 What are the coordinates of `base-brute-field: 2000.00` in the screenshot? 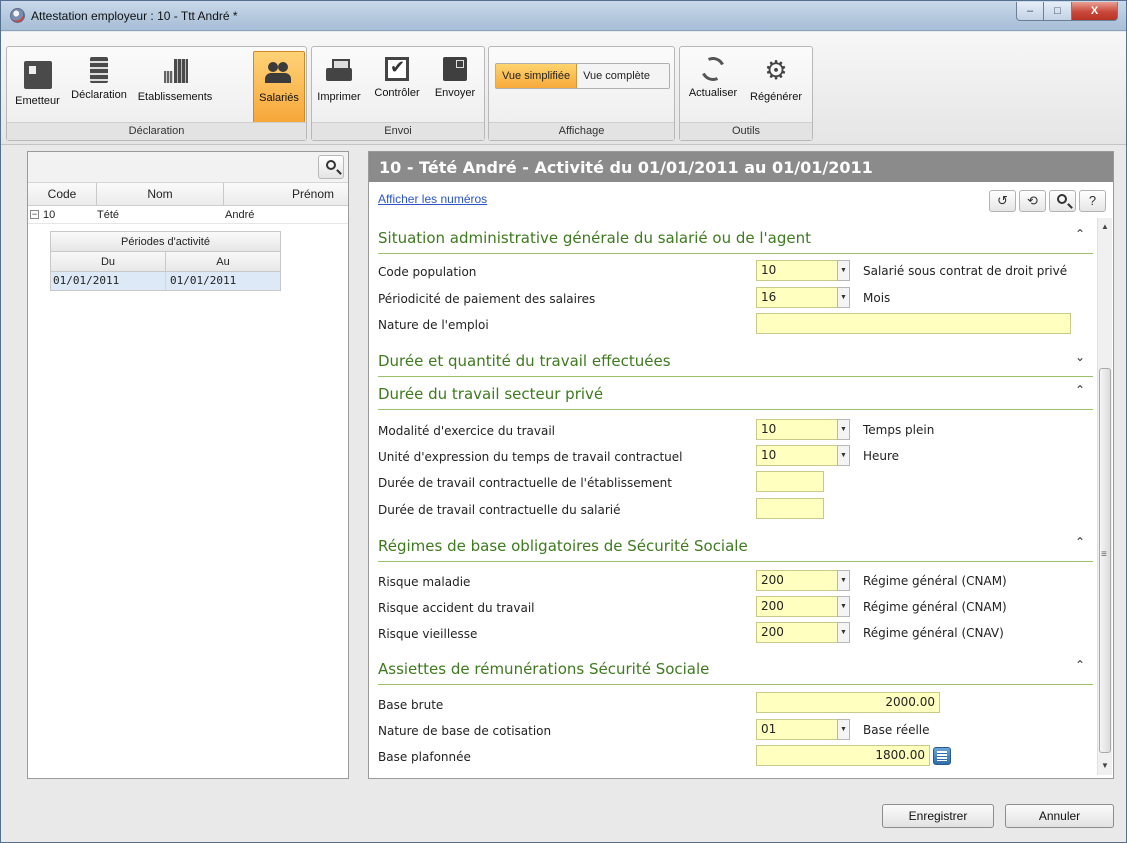 It's located at (848, 702).